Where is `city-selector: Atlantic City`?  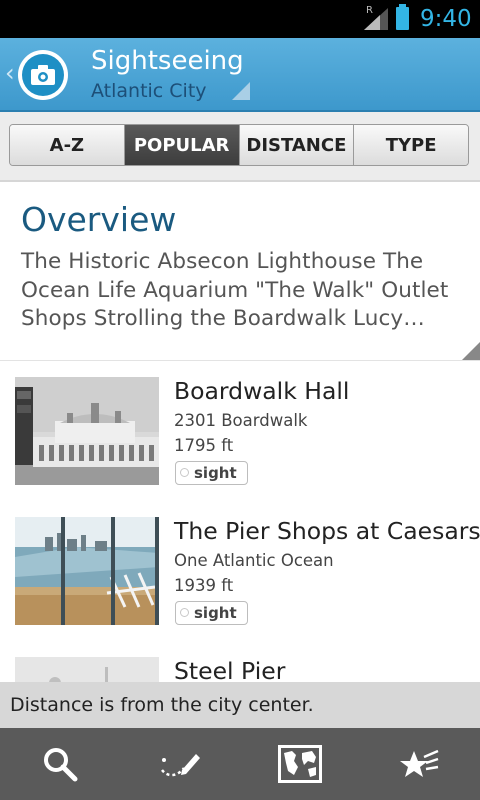
city-selector: Atlantic City is located at coordinates (149, 91).